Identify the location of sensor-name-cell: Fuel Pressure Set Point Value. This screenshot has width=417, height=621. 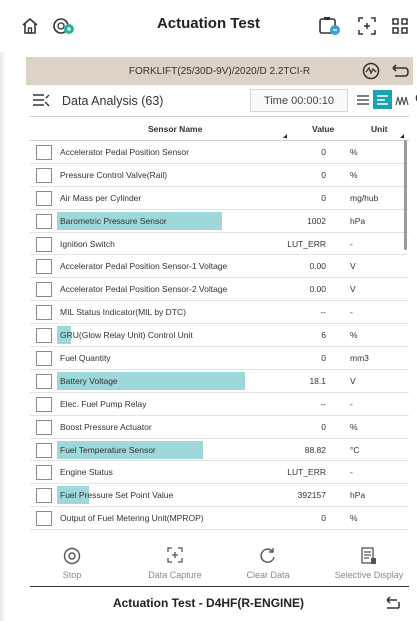
(173, 495).